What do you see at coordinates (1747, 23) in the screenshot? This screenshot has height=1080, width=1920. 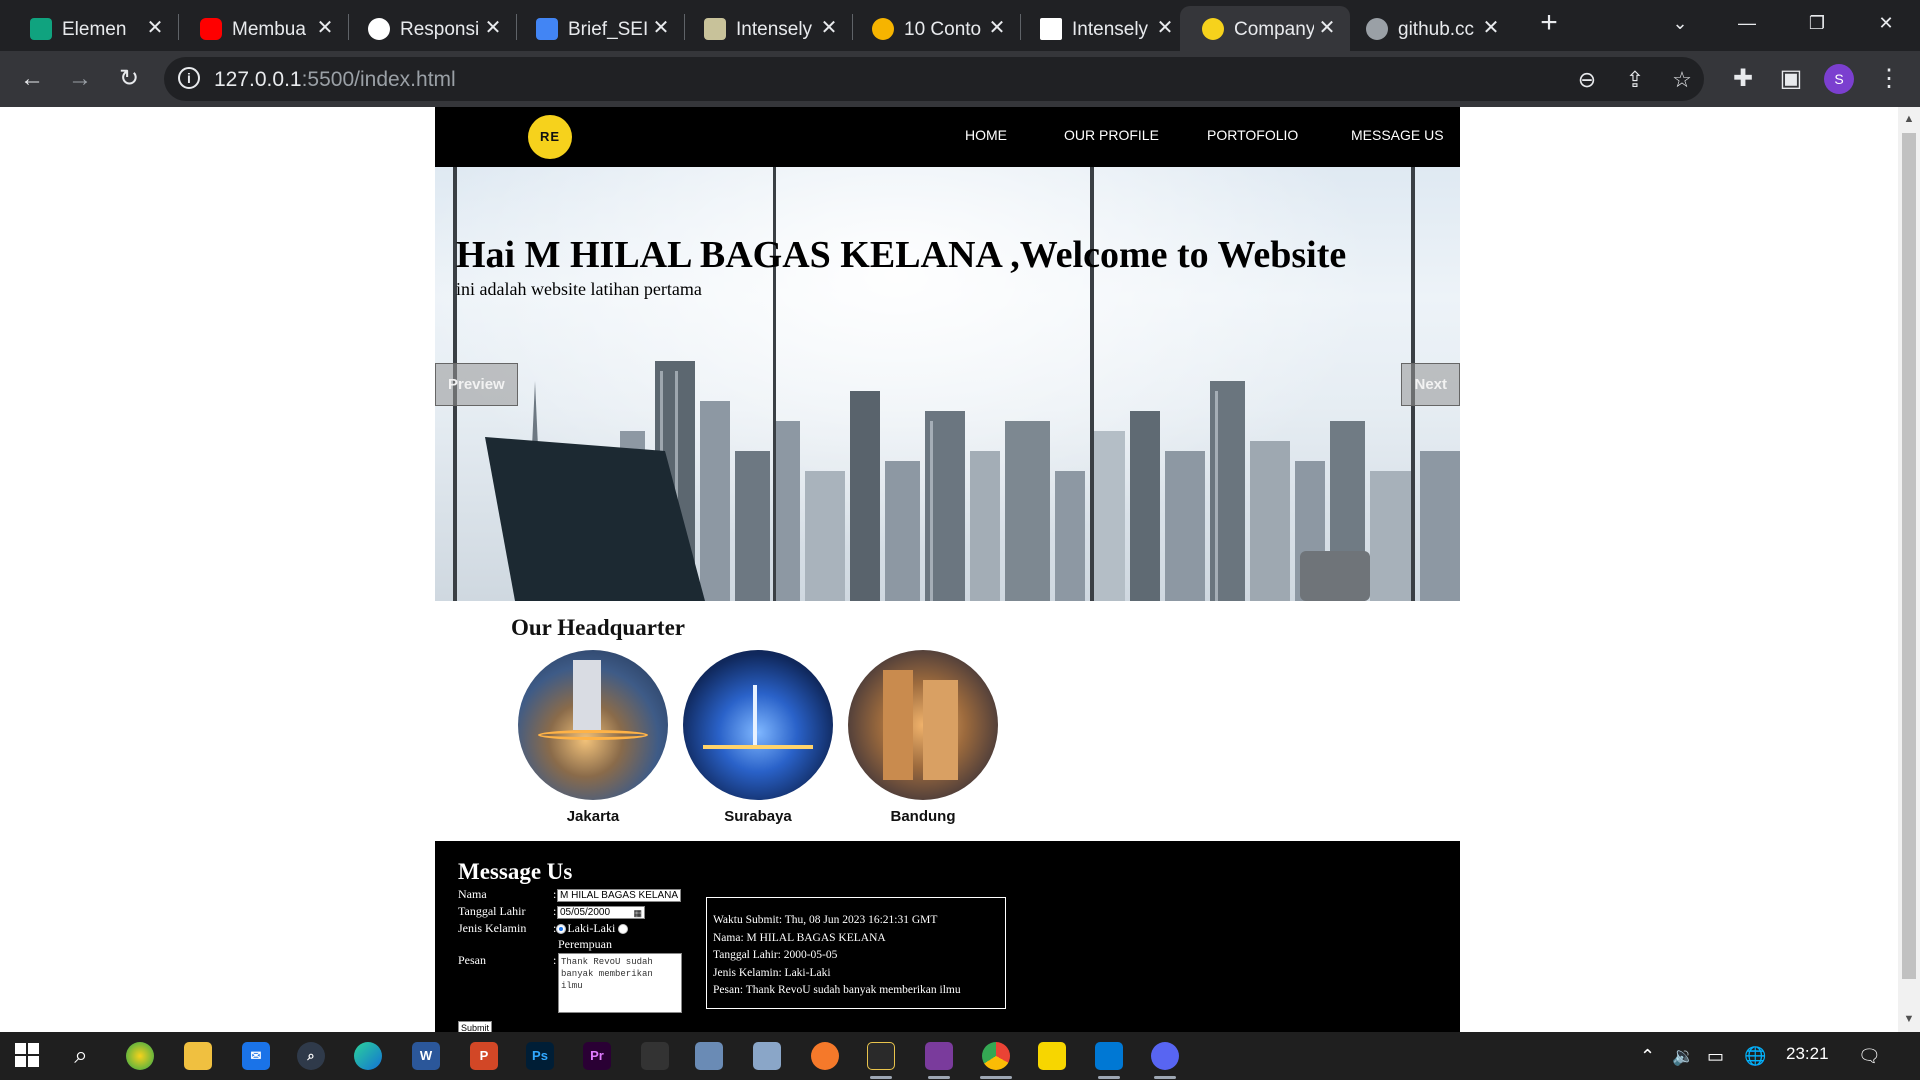 I see `minimize-button: —` at bounding box center [1747, 23].